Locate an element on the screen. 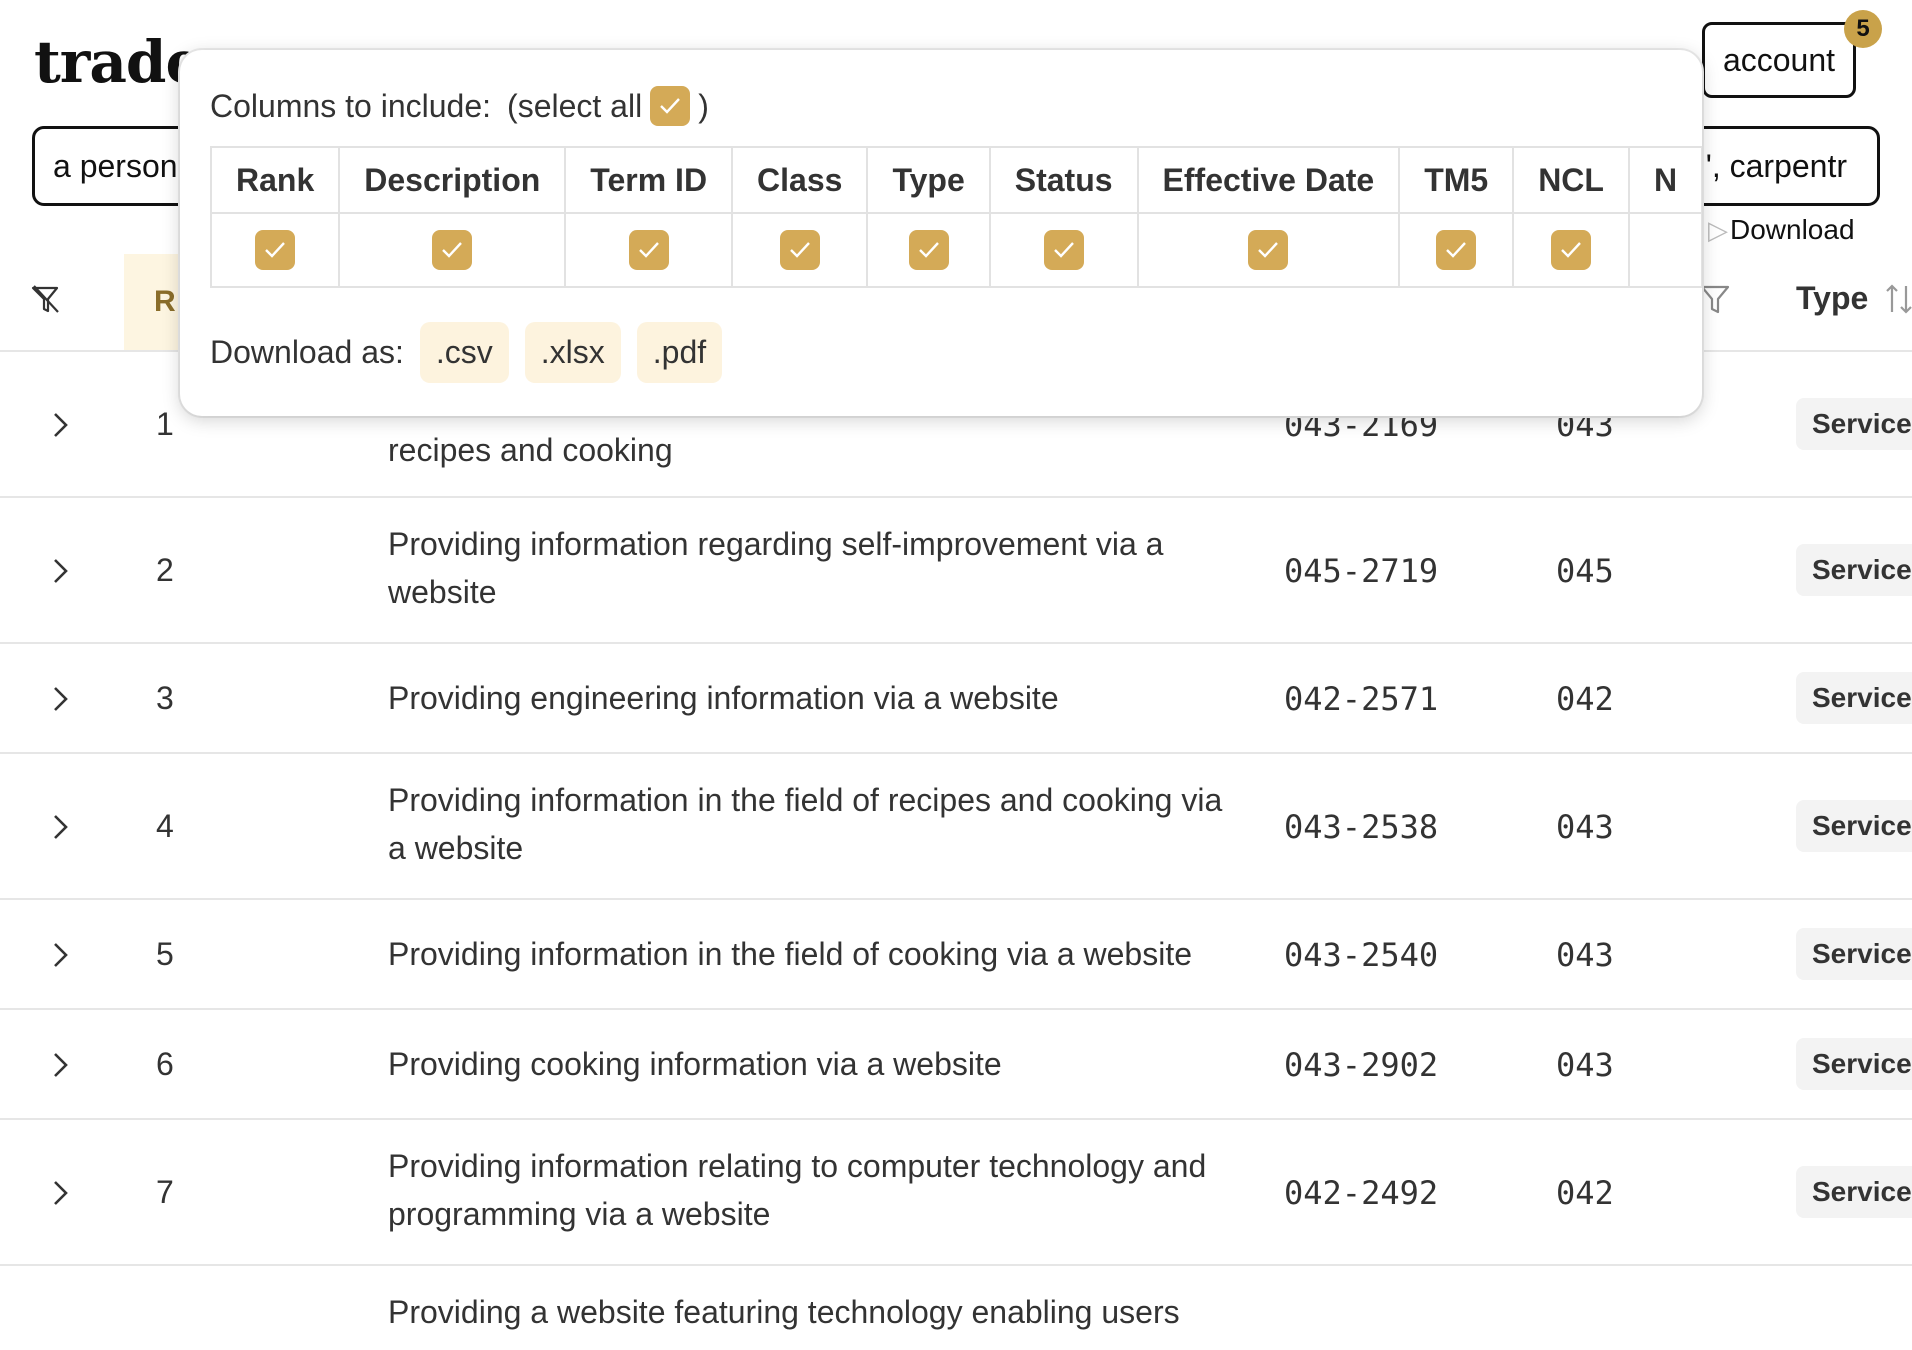  description-cell: recipes and cooking is located at coordinates (530, 450).